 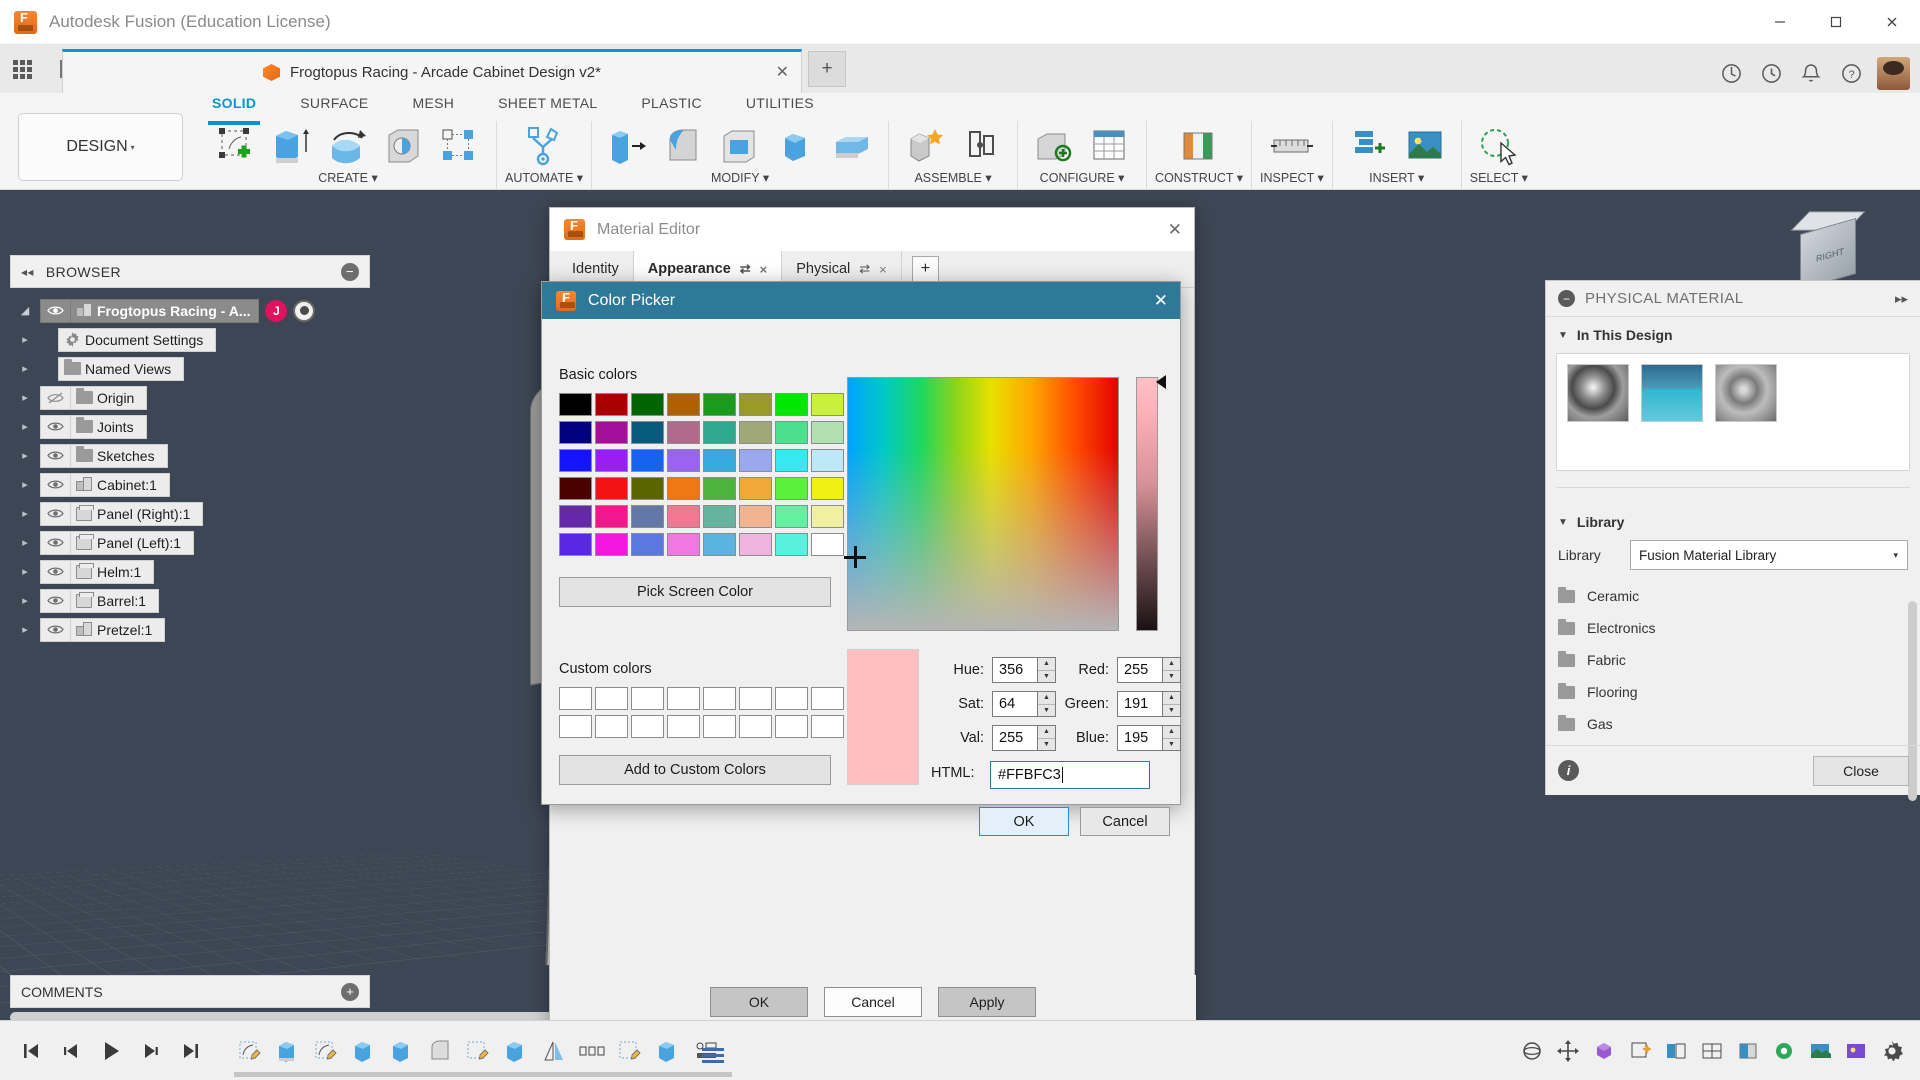 I want to click on color-picker-title-bar: Color Picker ✕, so click(x=861, y=300).